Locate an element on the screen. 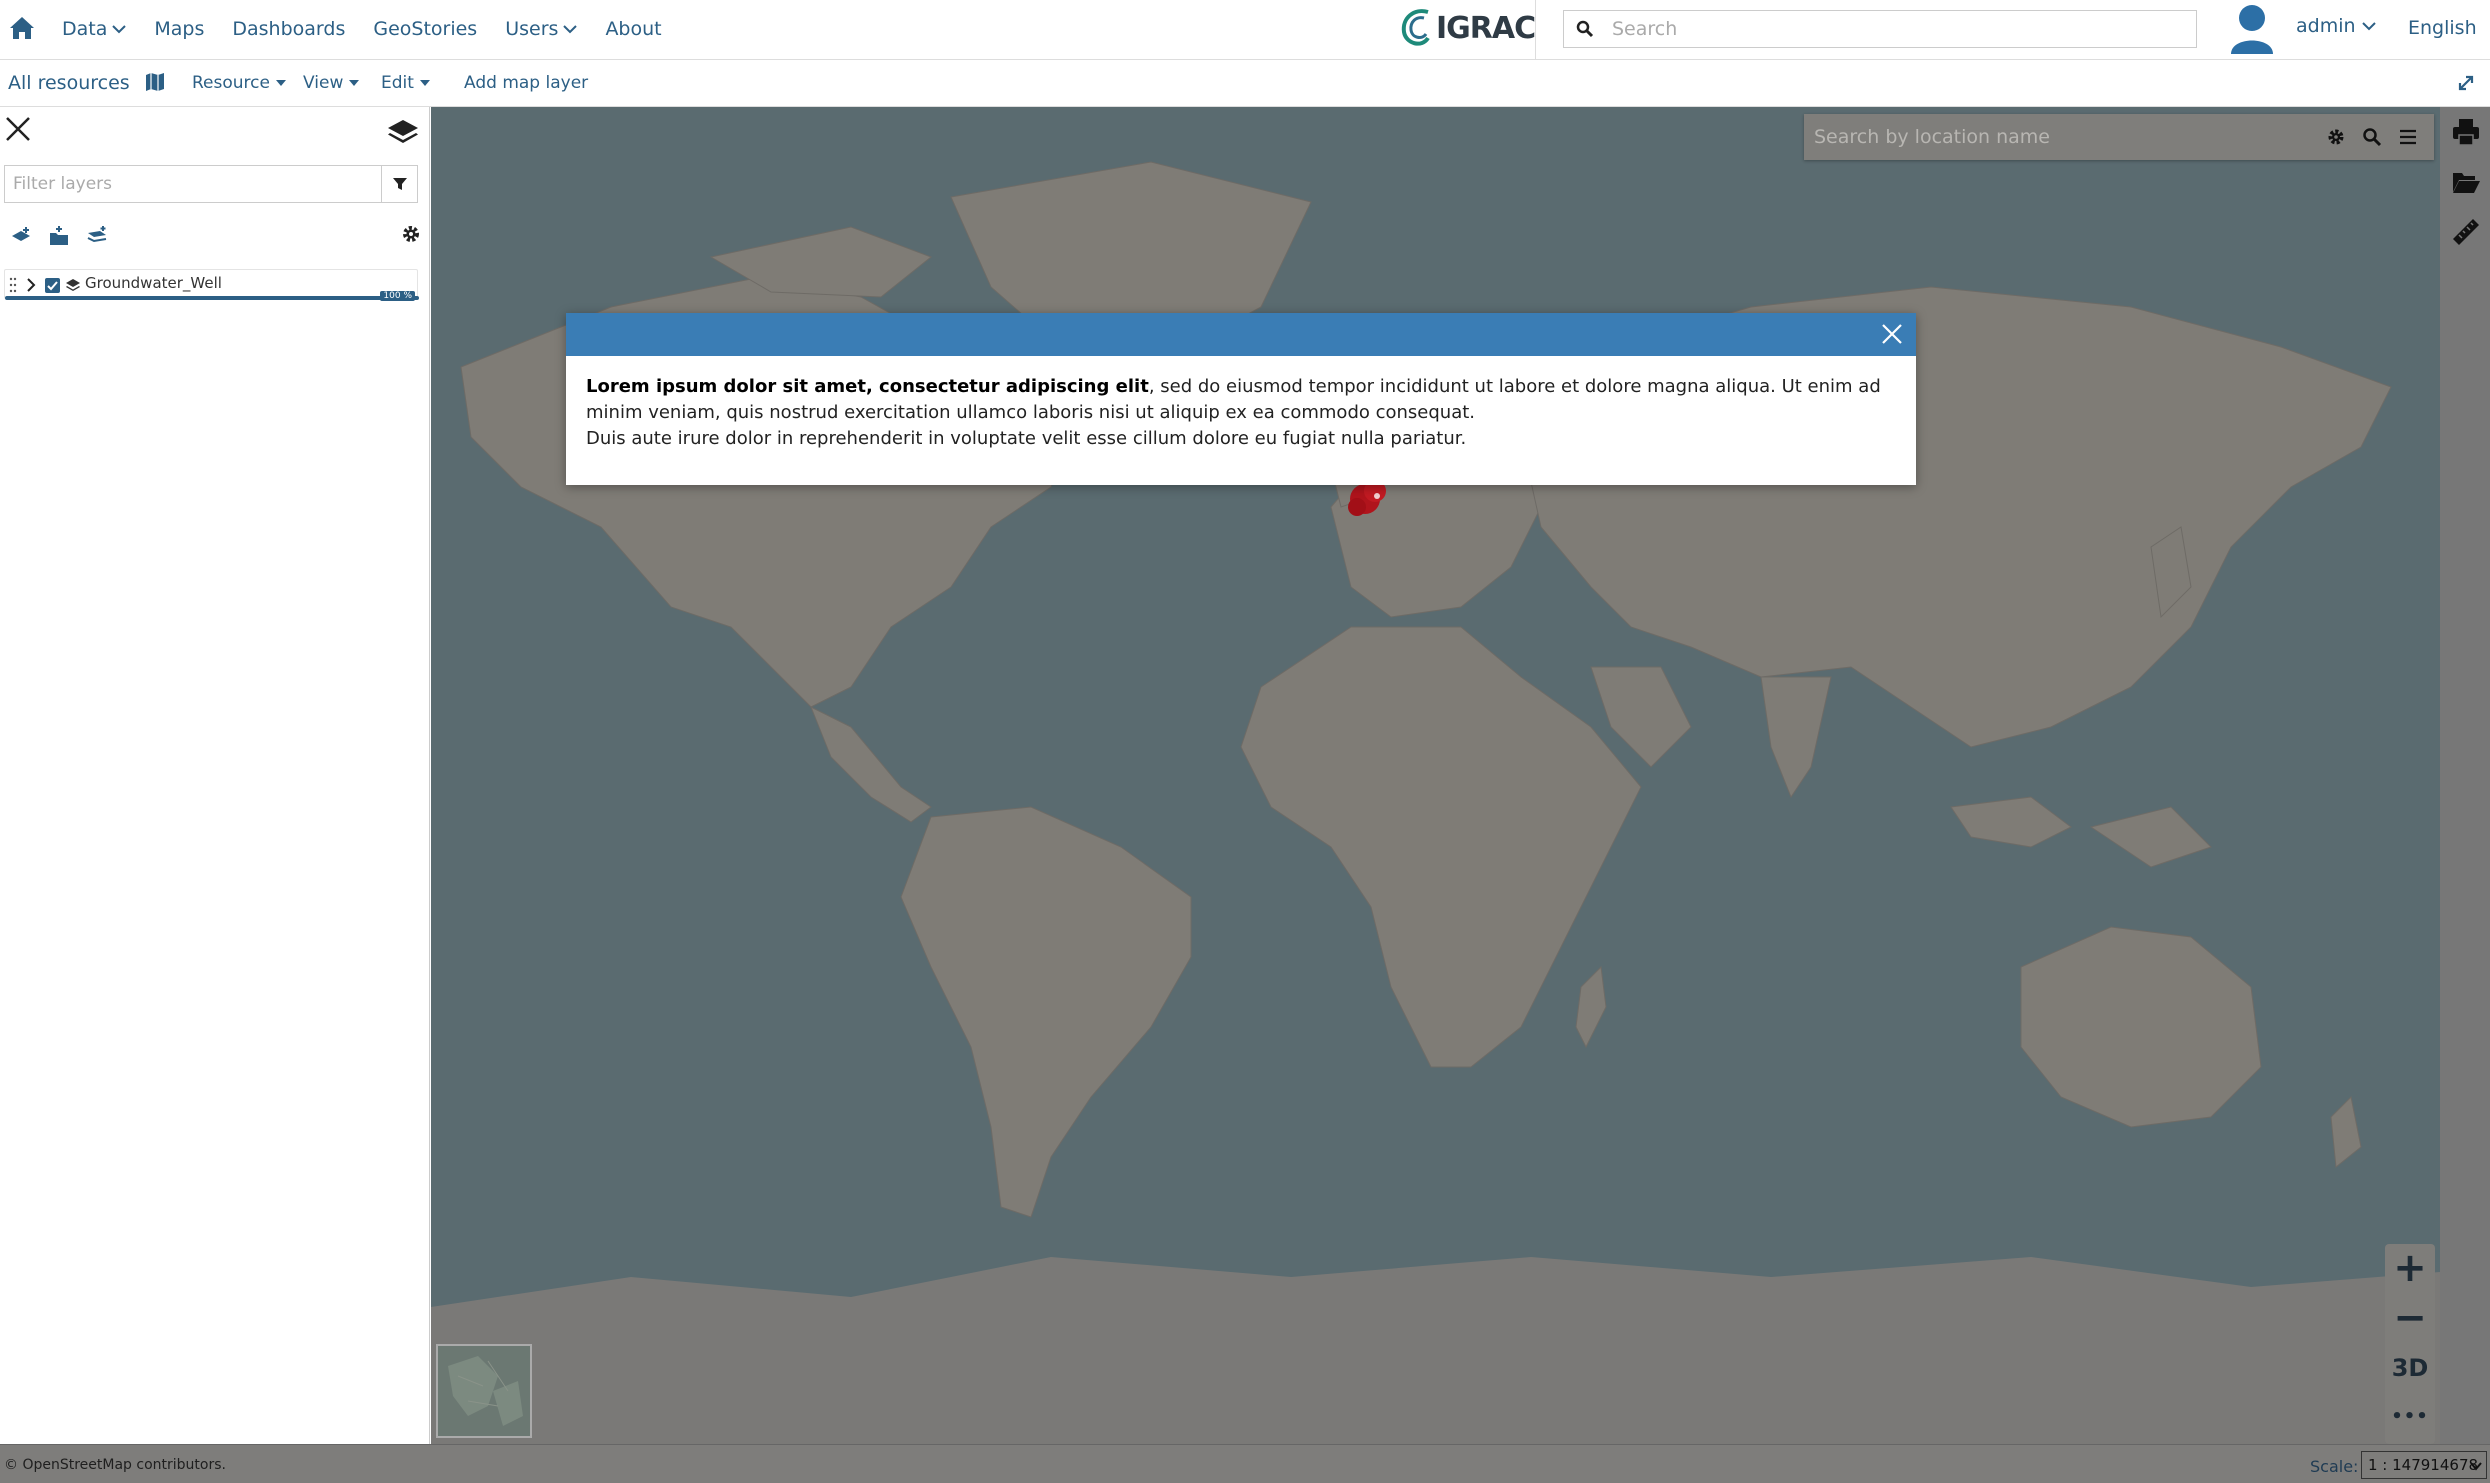 Image resolution: width=2490 pixels, height=1483 pixels. edit-menu: Edit is located at coordinates (405, 83).